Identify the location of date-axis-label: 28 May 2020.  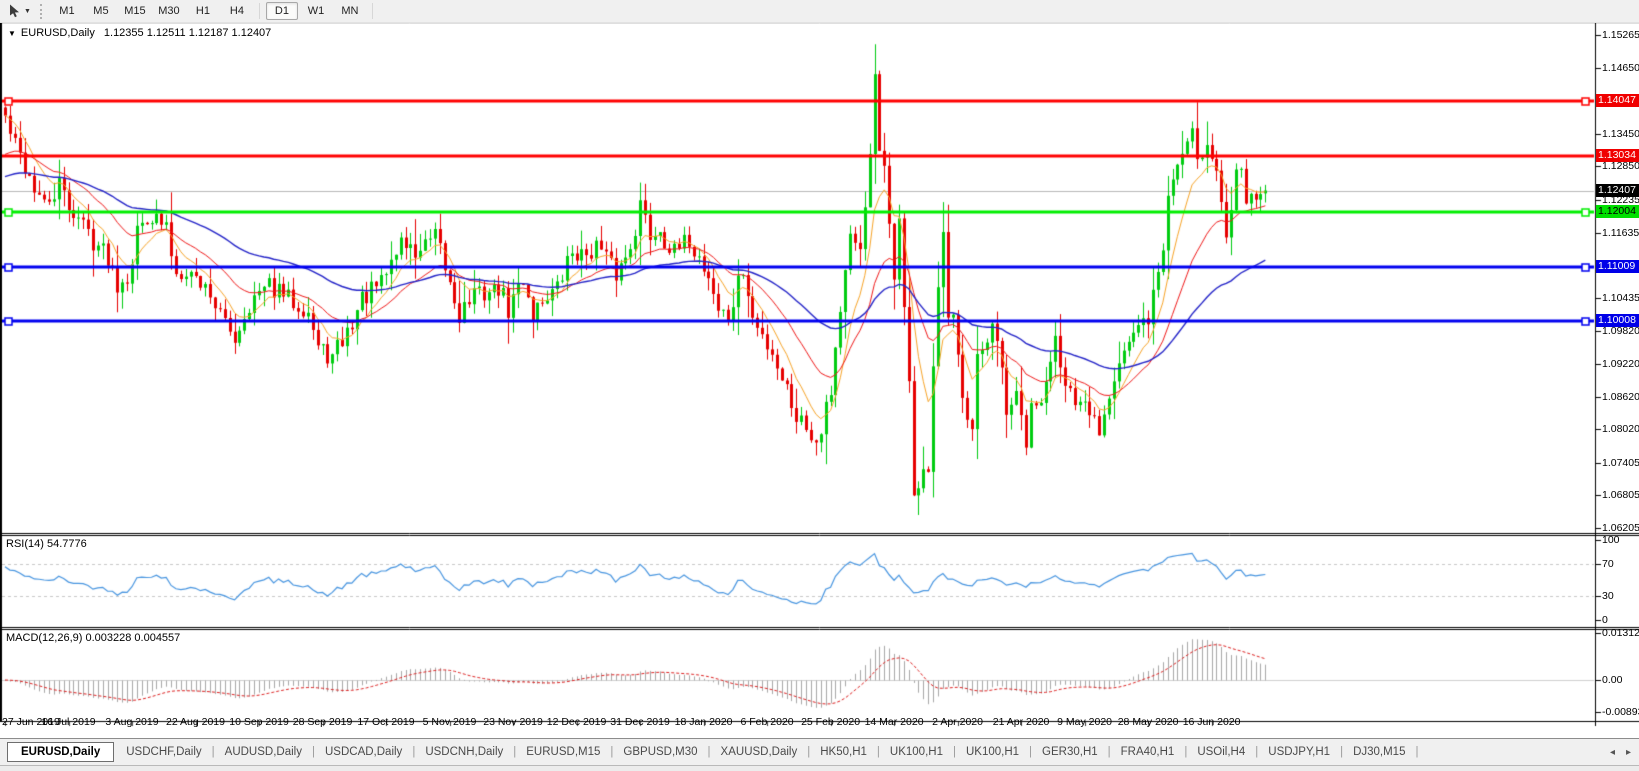
(1148, 722).